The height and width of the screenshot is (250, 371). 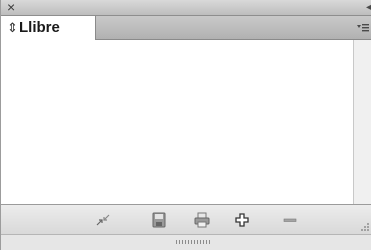 I want to click on remove-document-button, so click(x=290, y=220).